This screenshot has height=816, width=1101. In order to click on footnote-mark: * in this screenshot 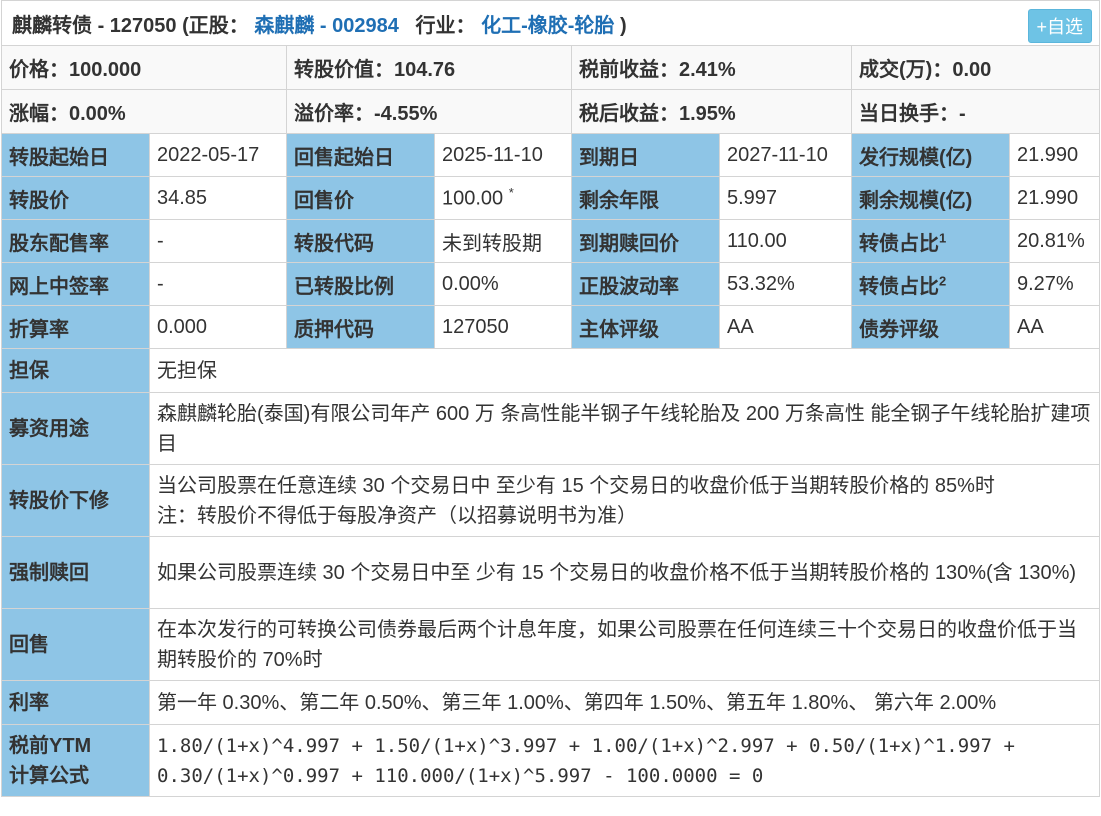, I will do `click(511, 193)`.